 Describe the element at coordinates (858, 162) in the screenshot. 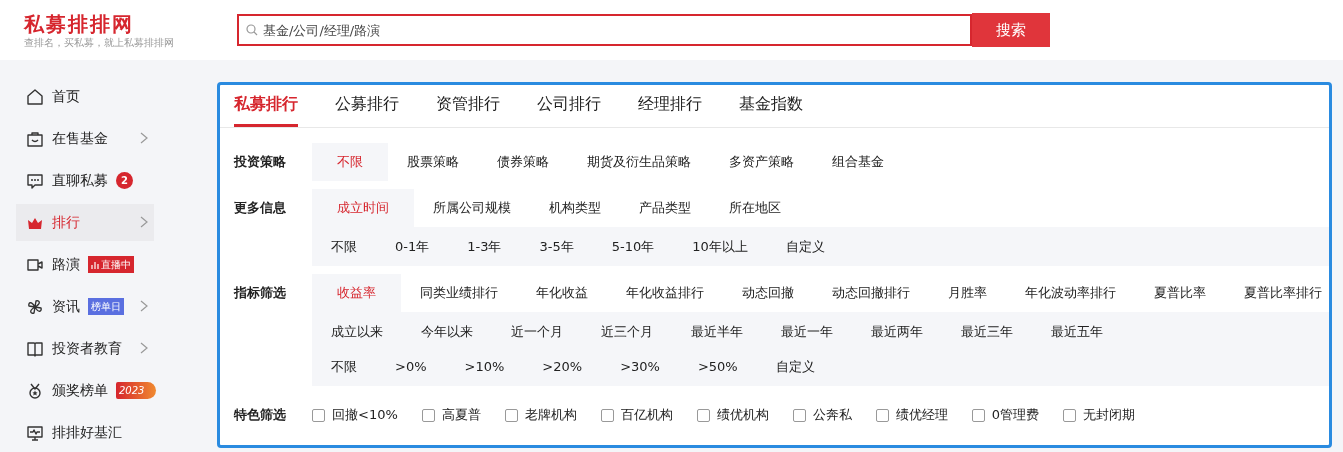

I see `filter-option: 组合基金` at that location.